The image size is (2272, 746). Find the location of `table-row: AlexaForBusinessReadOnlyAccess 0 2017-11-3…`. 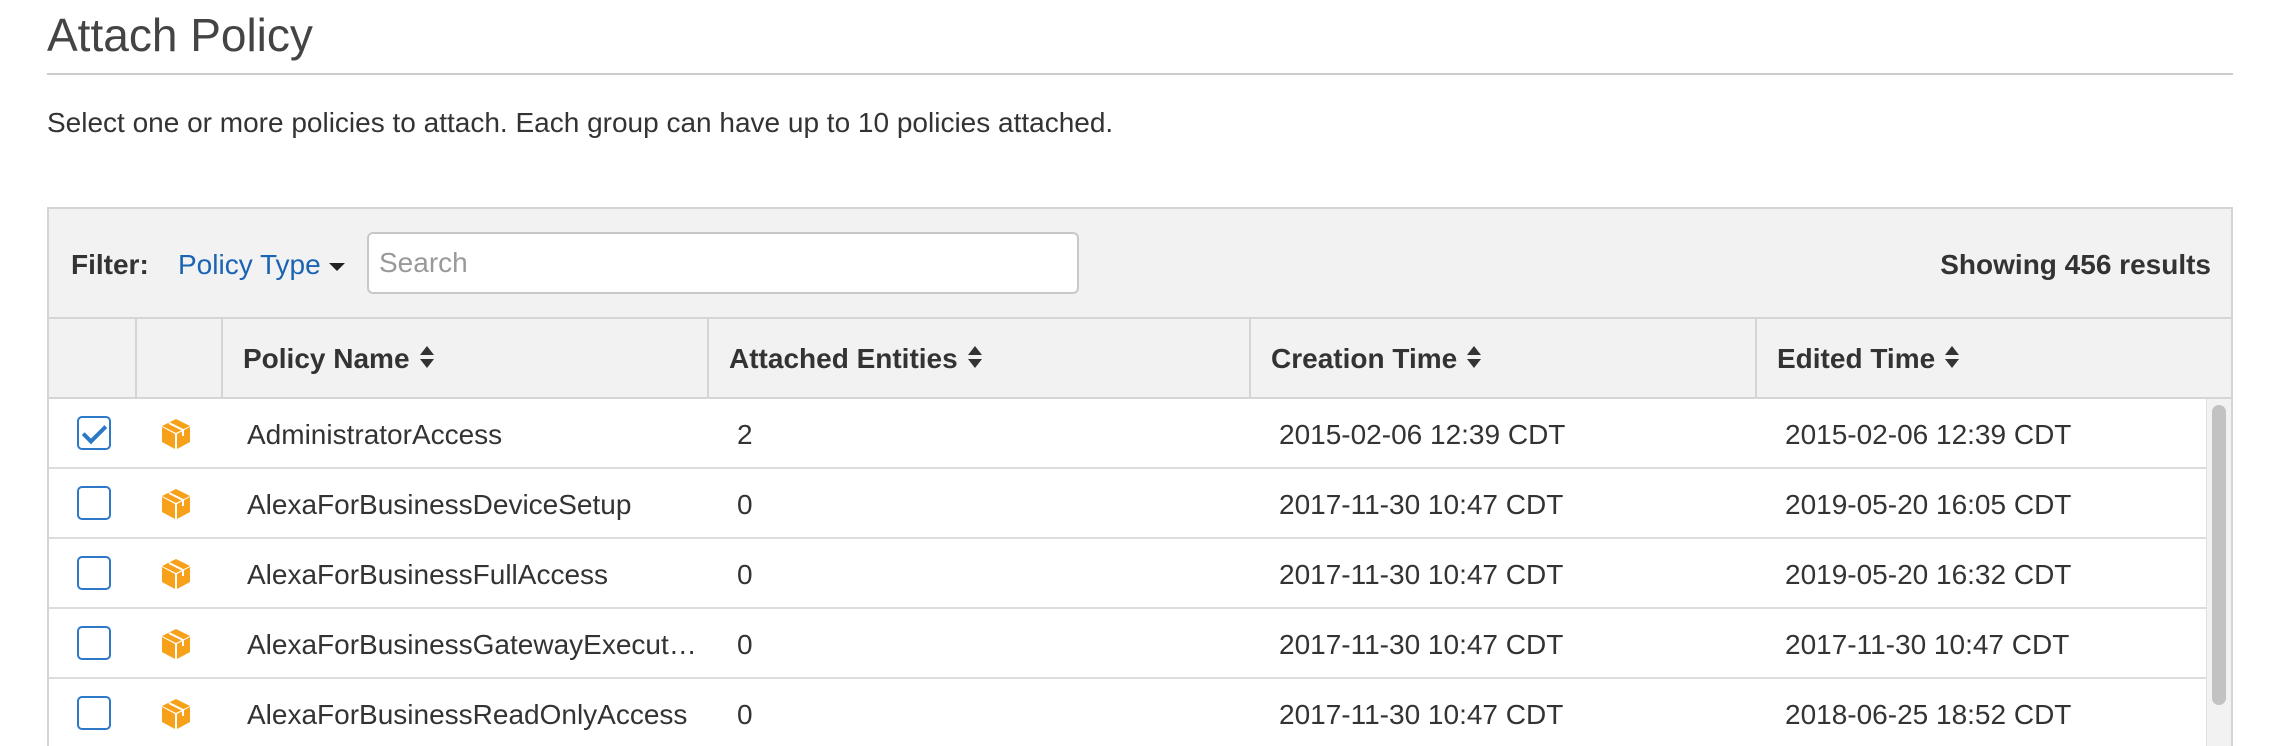

table-row: AlexaForBusinessReadOnlyAccess 0 2017-11-3… is located at coordinates (1130, 712).